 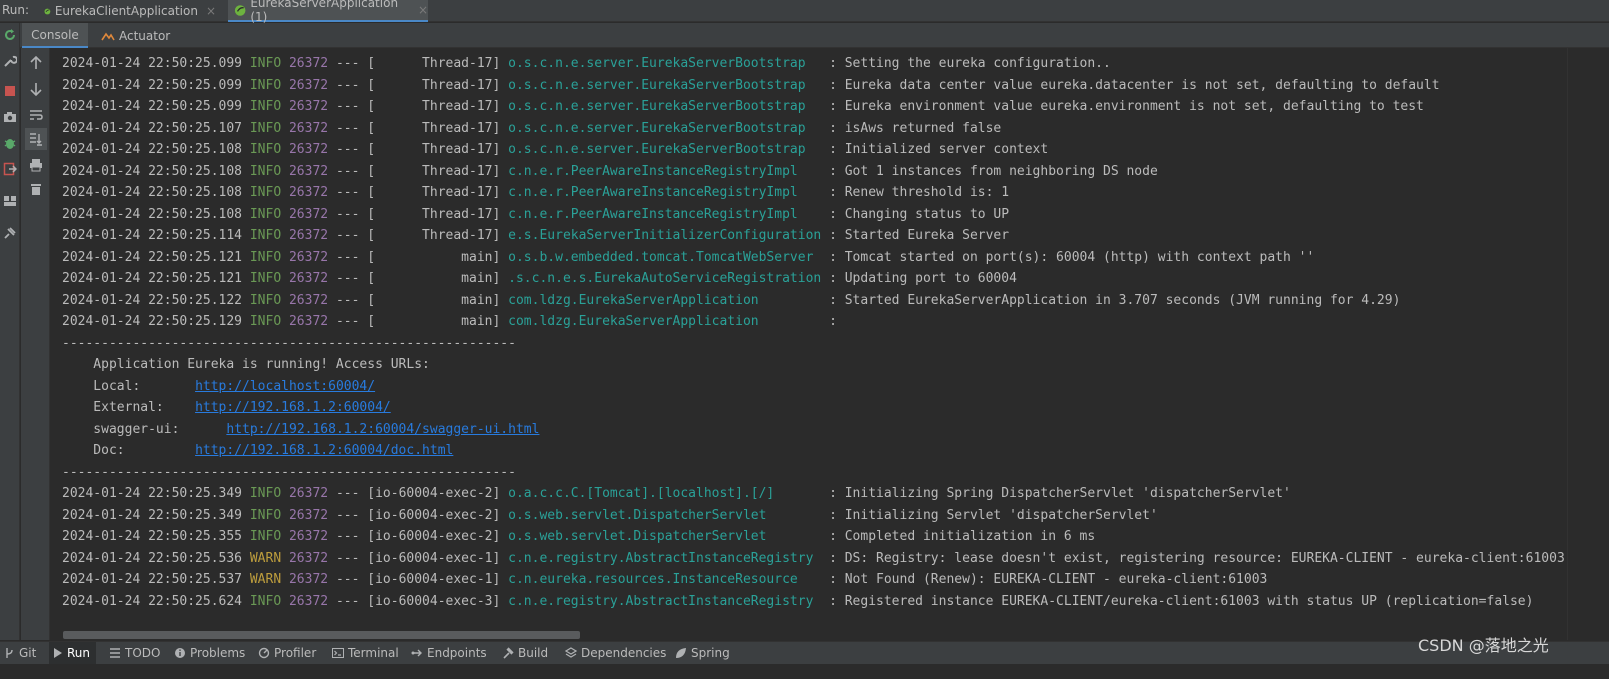 I want to click on wrench-icon, so click(x=10, y=61).